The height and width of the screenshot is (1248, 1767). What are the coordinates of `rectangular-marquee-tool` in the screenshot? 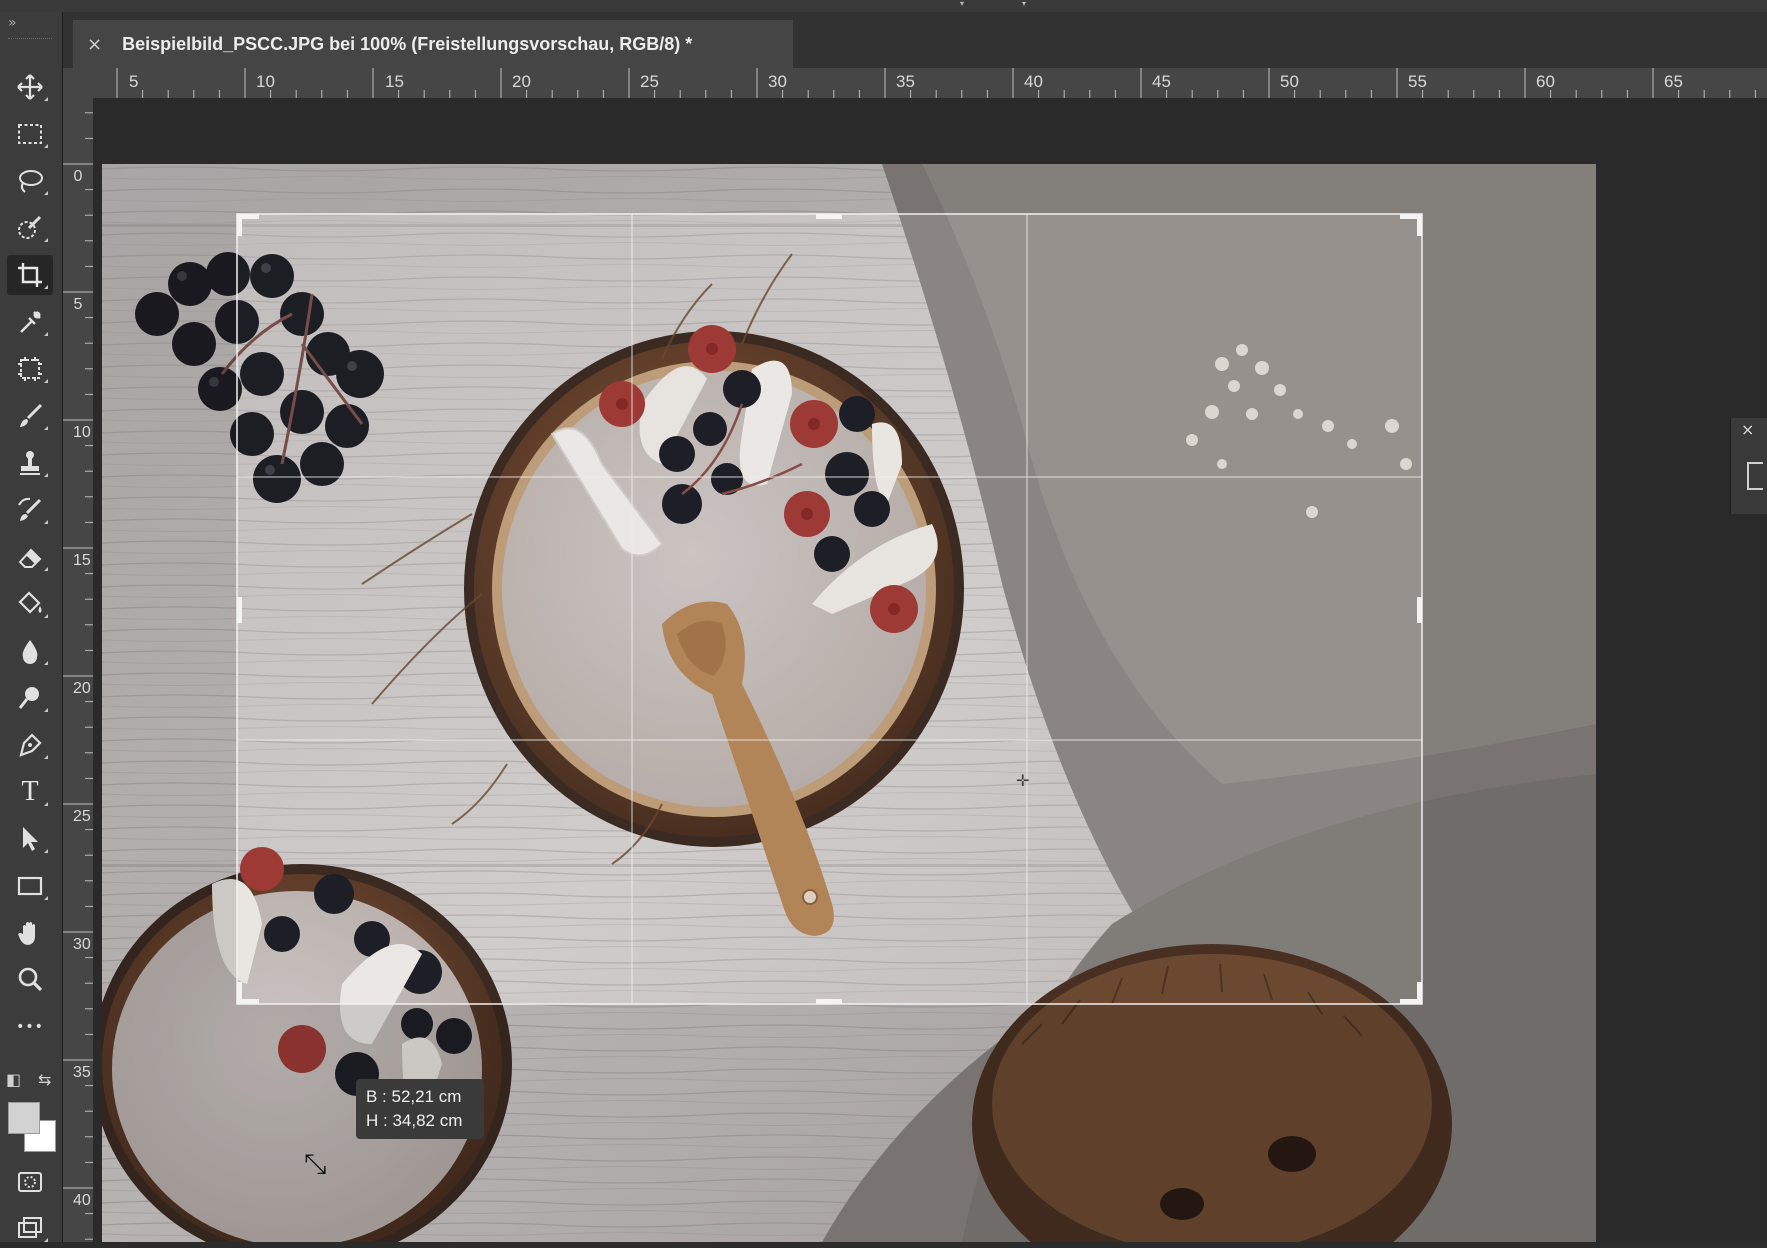 It's located at (30, 134).